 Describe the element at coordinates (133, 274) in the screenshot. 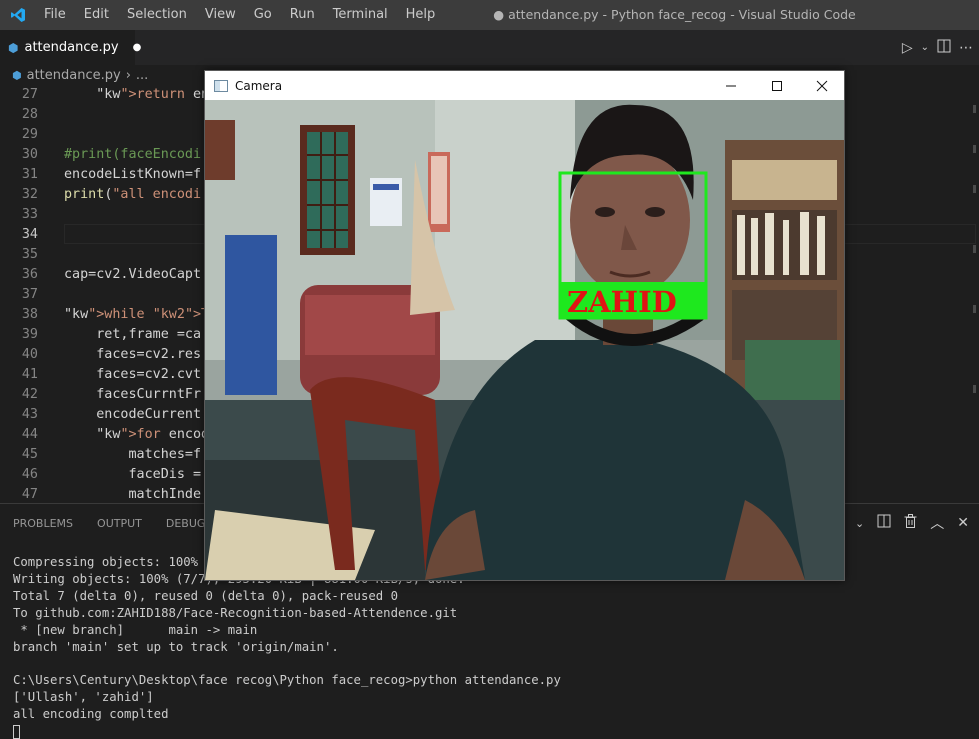

I see `line-code: cap=cv2.VideoCapt` at that location.